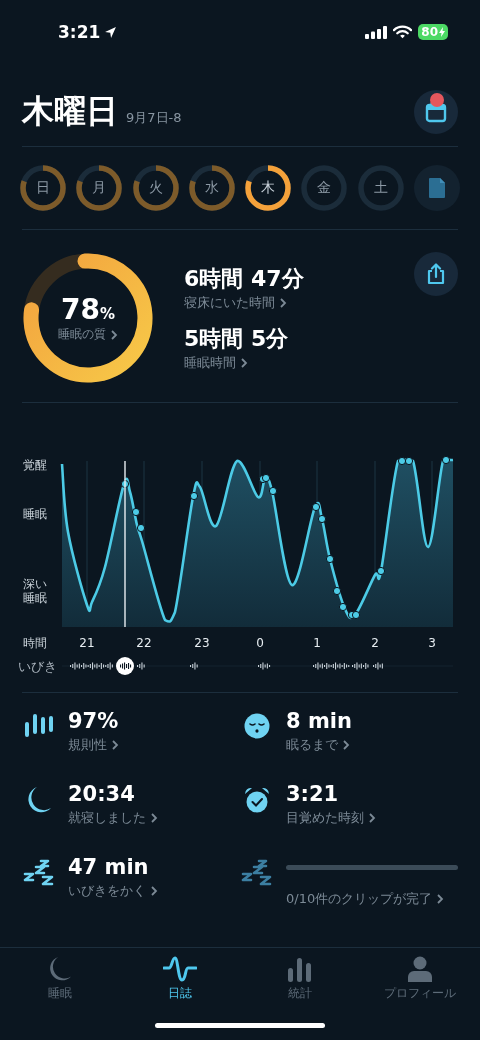  I want to click on calendar-button, so click(436, 112).